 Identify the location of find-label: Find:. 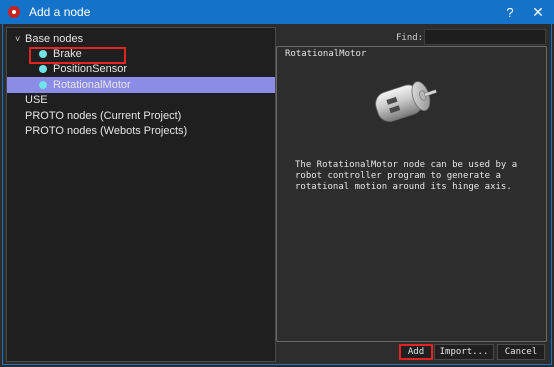
(410, 38).